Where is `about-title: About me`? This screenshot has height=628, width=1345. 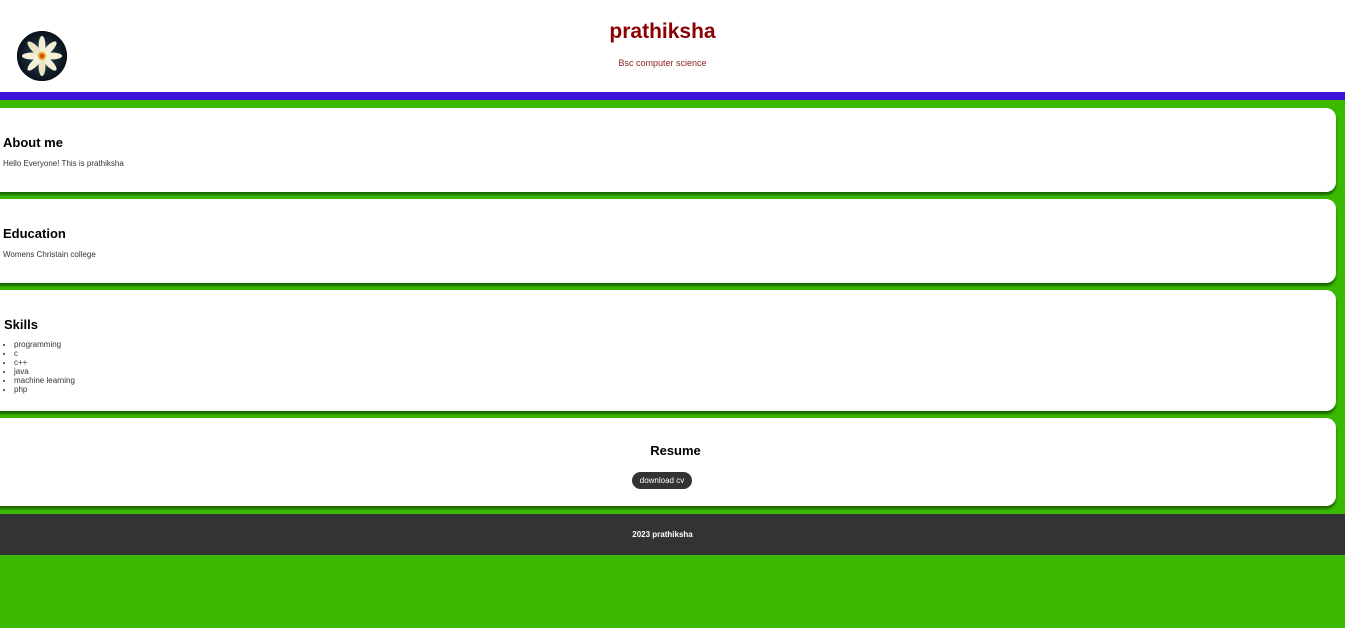
about-title: About me is located at coordinates (33, 142).